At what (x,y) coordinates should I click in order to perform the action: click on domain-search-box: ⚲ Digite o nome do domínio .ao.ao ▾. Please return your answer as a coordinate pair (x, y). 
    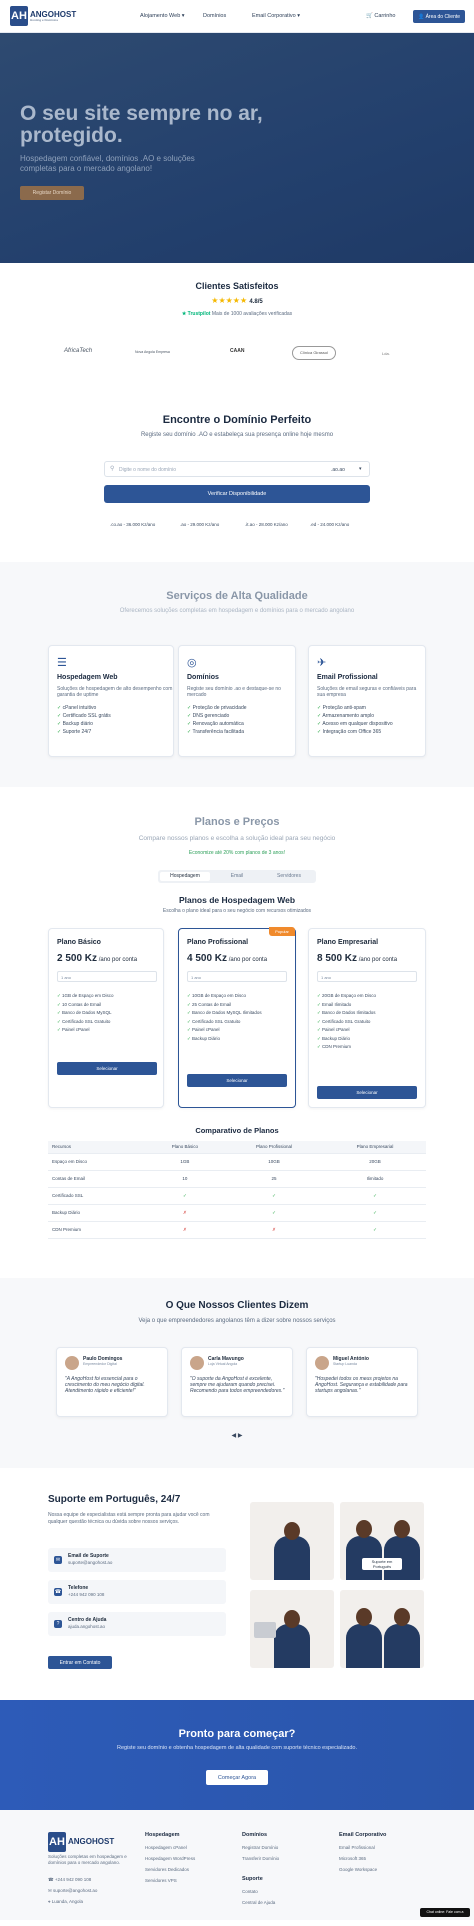
    Looking at the image, I should click on (237, 469).